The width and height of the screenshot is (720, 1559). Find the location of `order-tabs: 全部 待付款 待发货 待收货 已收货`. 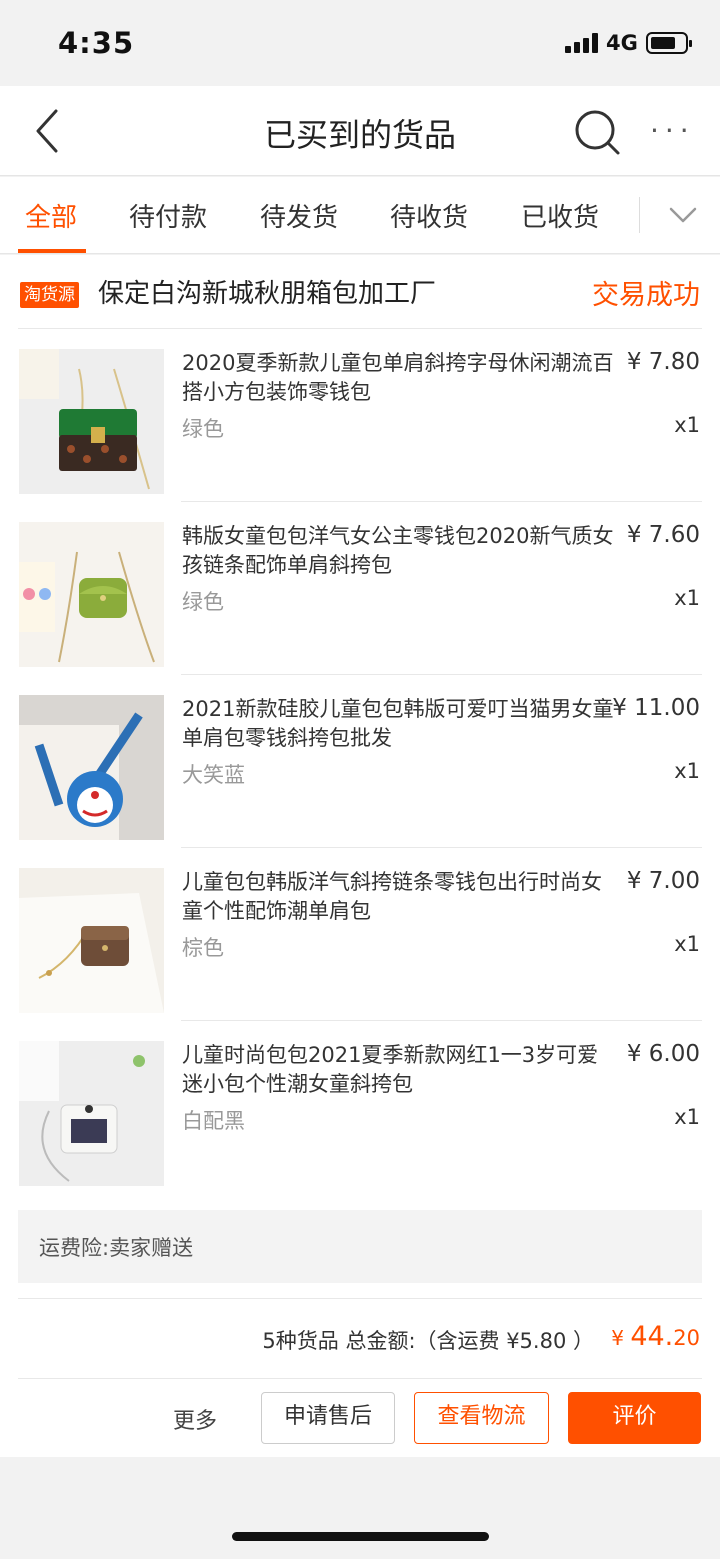

order-tabs: 全部 待付款 待发货 待收货 已收货 is located at coordinates (360, 215).